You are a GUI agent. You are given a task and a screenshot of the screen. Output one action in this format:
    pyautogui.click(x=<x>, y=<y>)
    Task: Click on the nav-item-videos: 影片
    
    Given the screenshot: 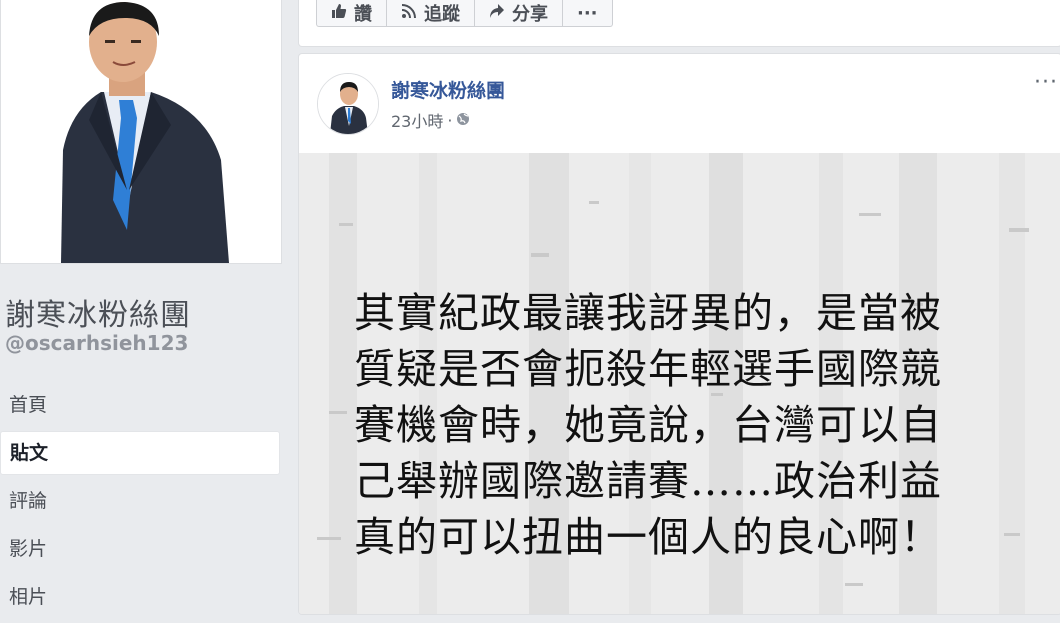 What is the action you would take?
    pyautogui.click(x=140, y=549)
    